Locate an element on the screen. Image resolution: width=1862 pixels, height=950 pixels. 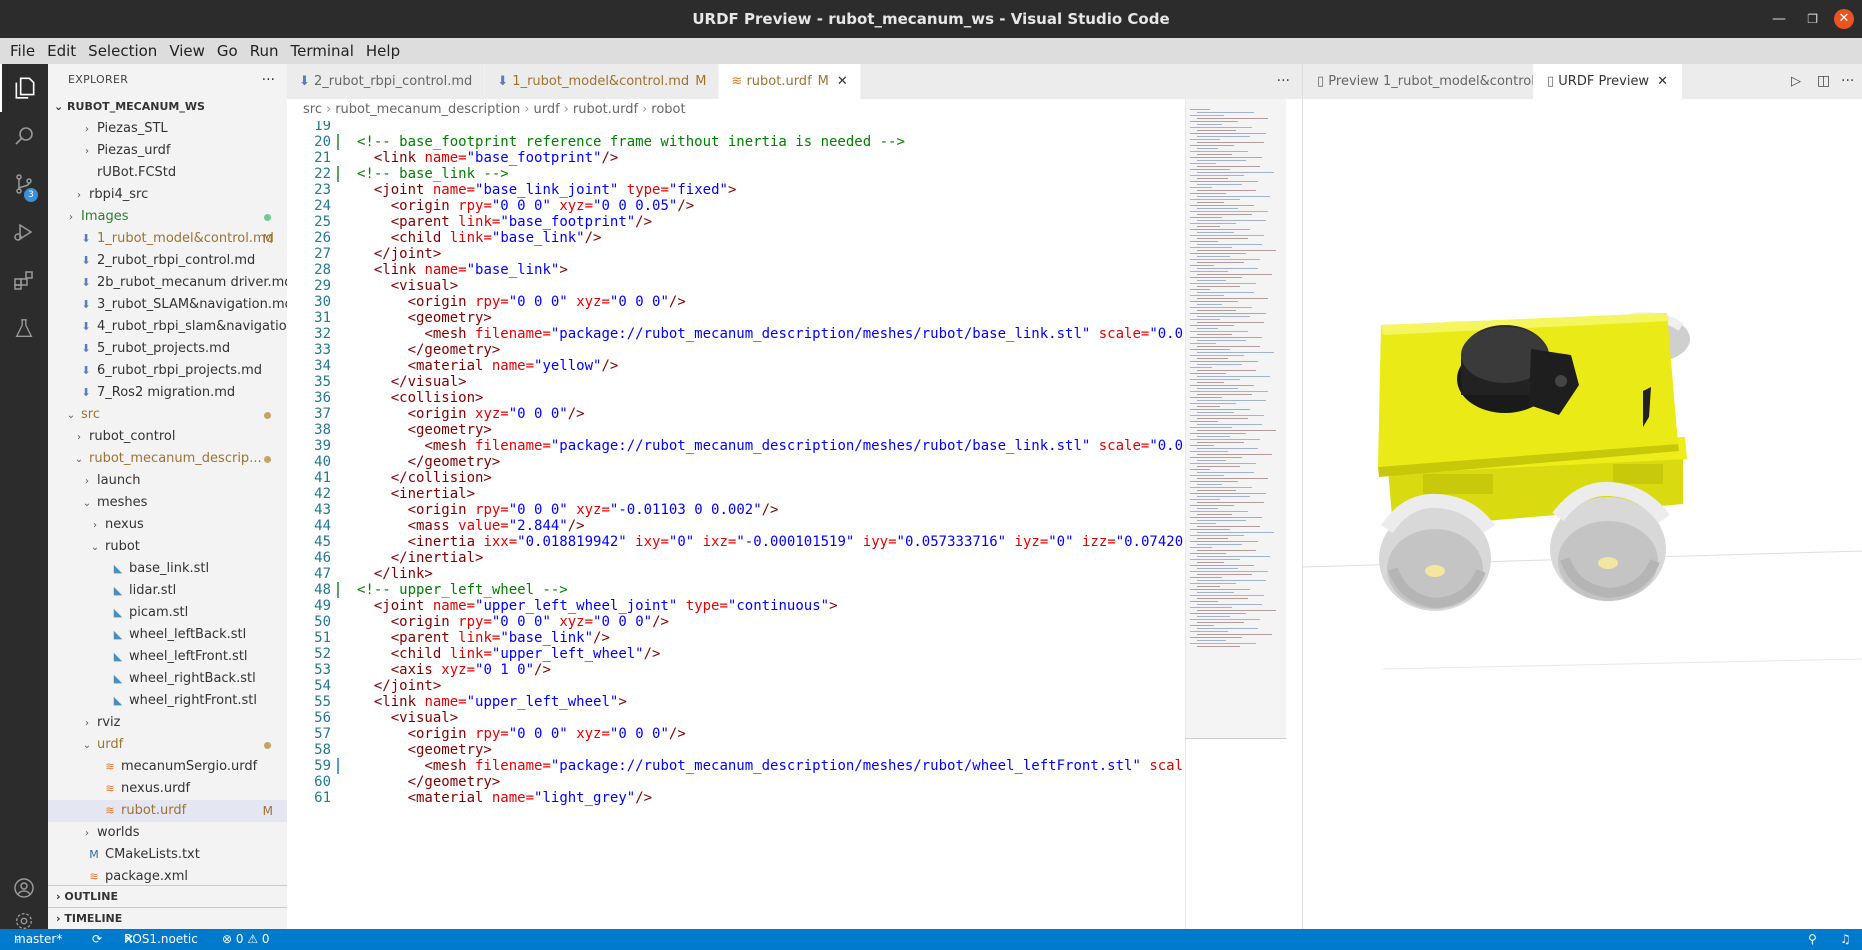
tree-item: ◣ picam.stl is located at coordinates (167, 613).